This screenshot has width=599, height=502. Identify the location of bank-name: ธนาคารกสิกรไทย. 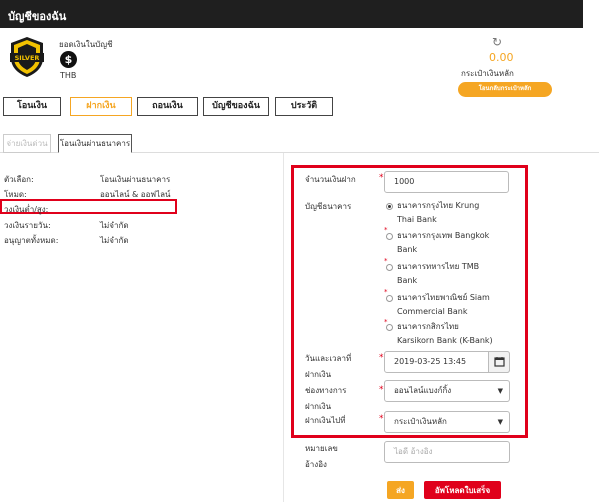
(428, 326).